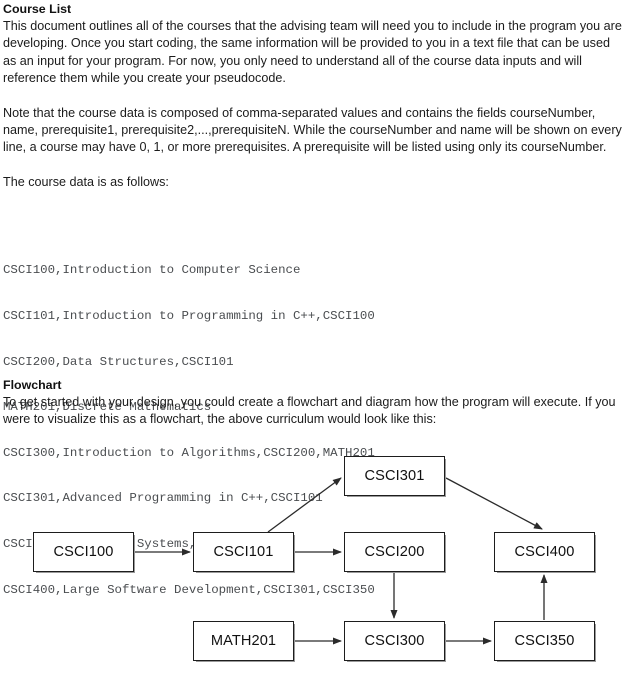 Image resolution: width=626 pixels, height=690 pixels. I want to click on flowchart-node-label: CSCI301, so click(394, 476).